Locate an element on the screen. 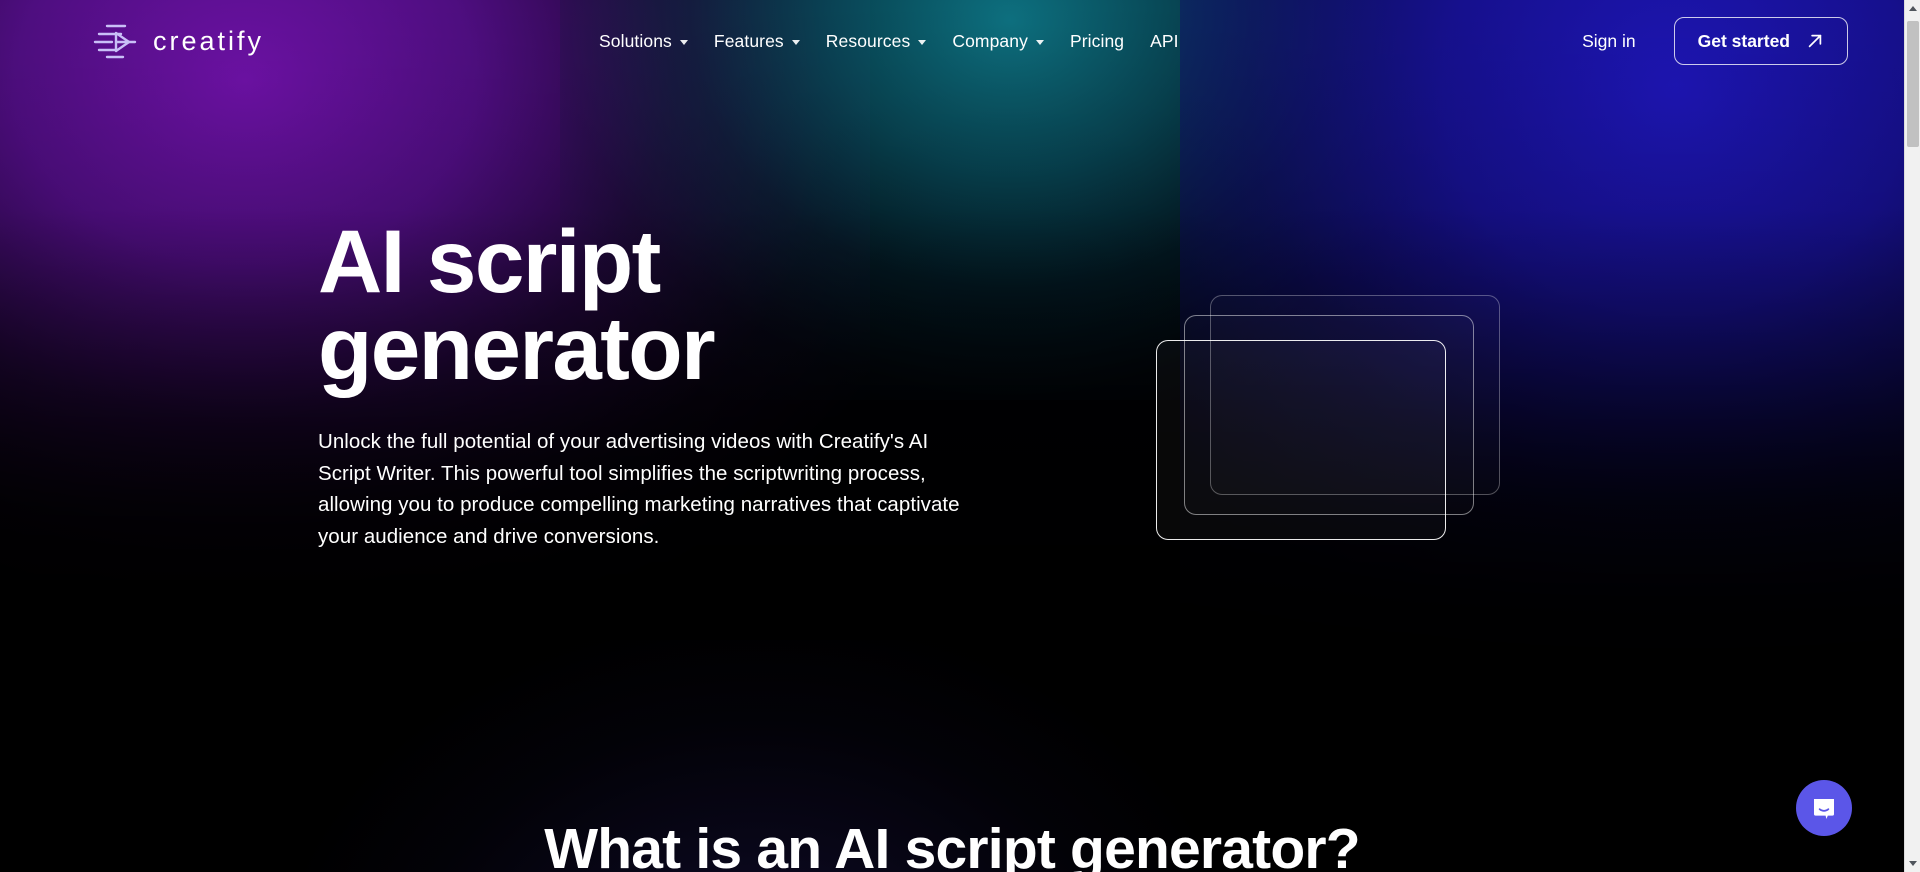  nav-item-api: API is located at coordinates (1164, 41).